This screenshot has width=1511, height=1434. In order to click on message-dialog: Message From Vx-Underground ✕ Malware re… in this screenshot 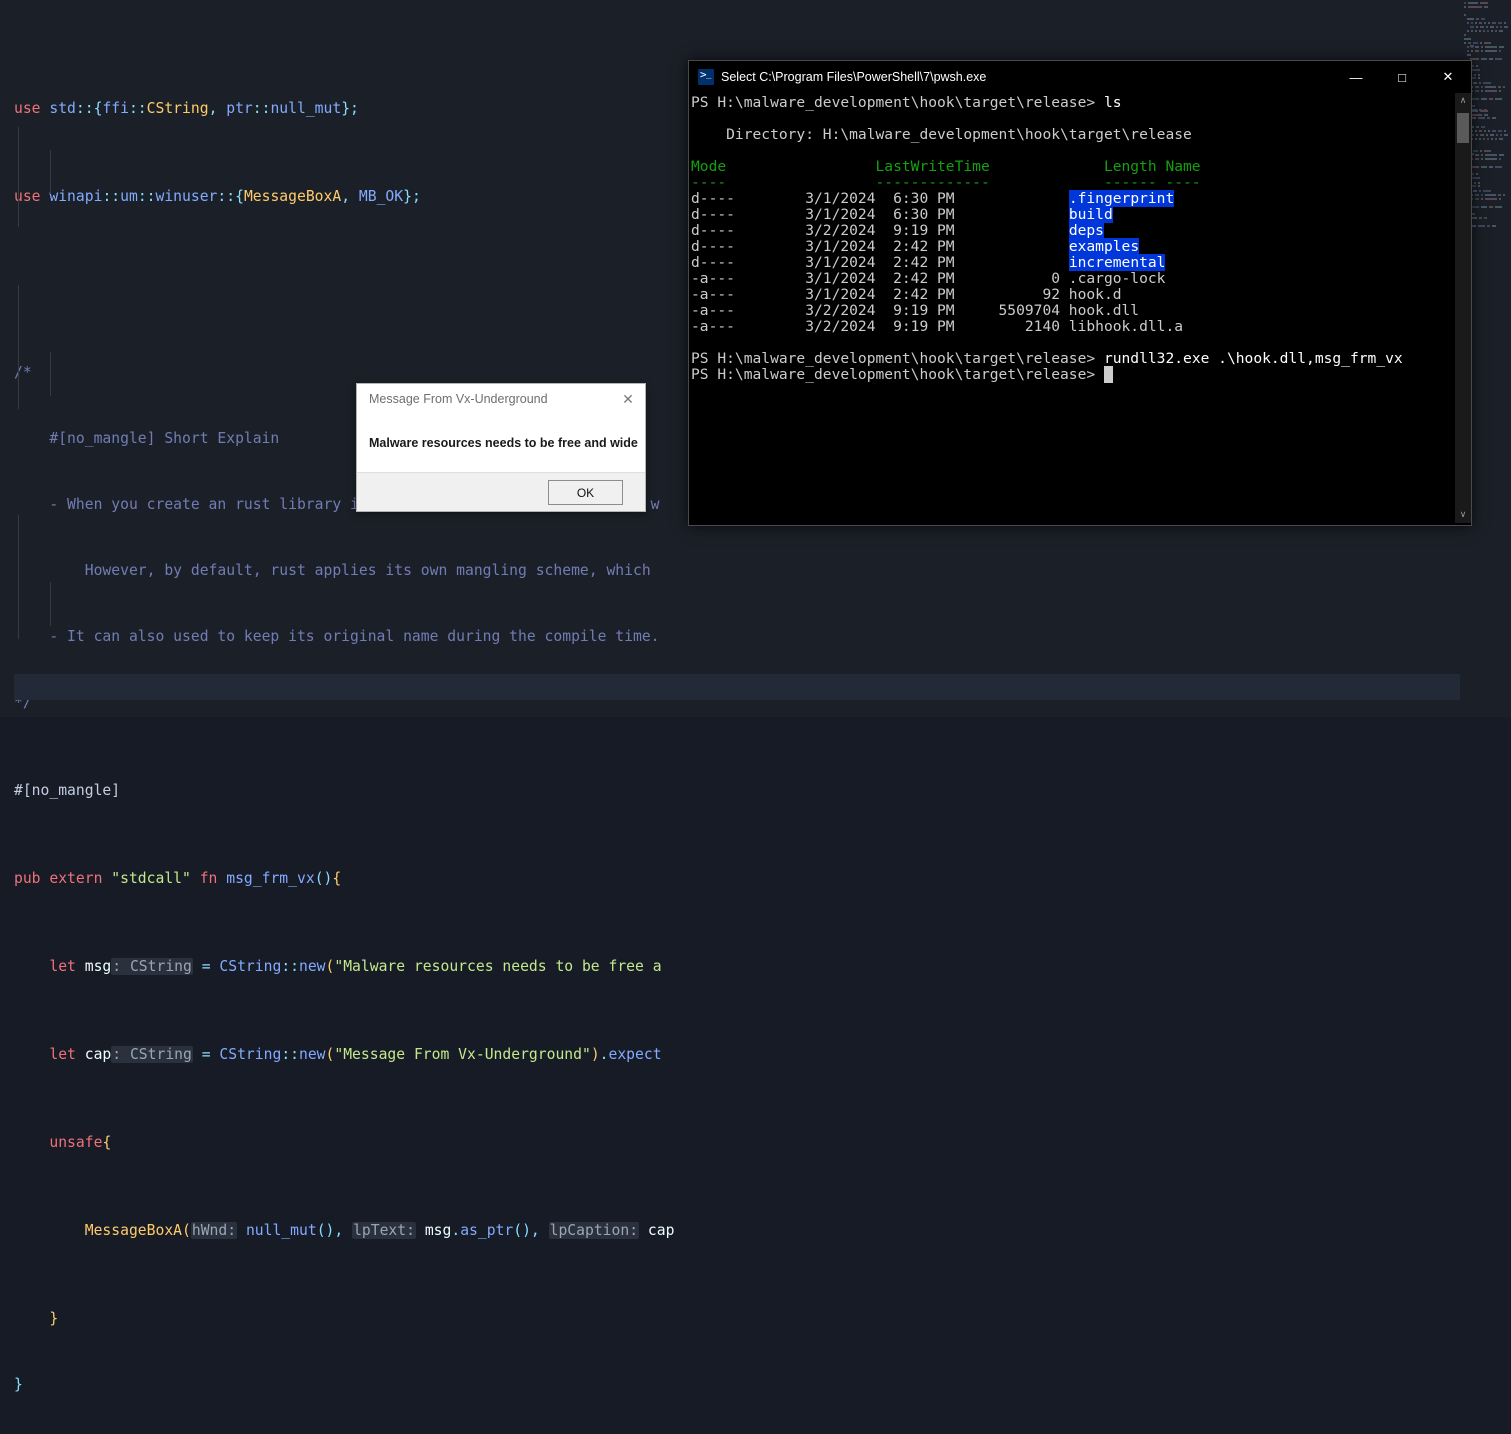, I will do `click(501, 447)`.